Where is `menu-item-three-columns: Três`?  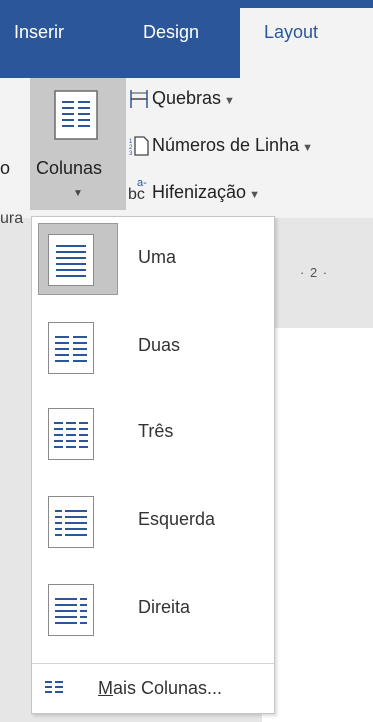
menu-item-three-columns: Três is located at coordinates (153, 432).